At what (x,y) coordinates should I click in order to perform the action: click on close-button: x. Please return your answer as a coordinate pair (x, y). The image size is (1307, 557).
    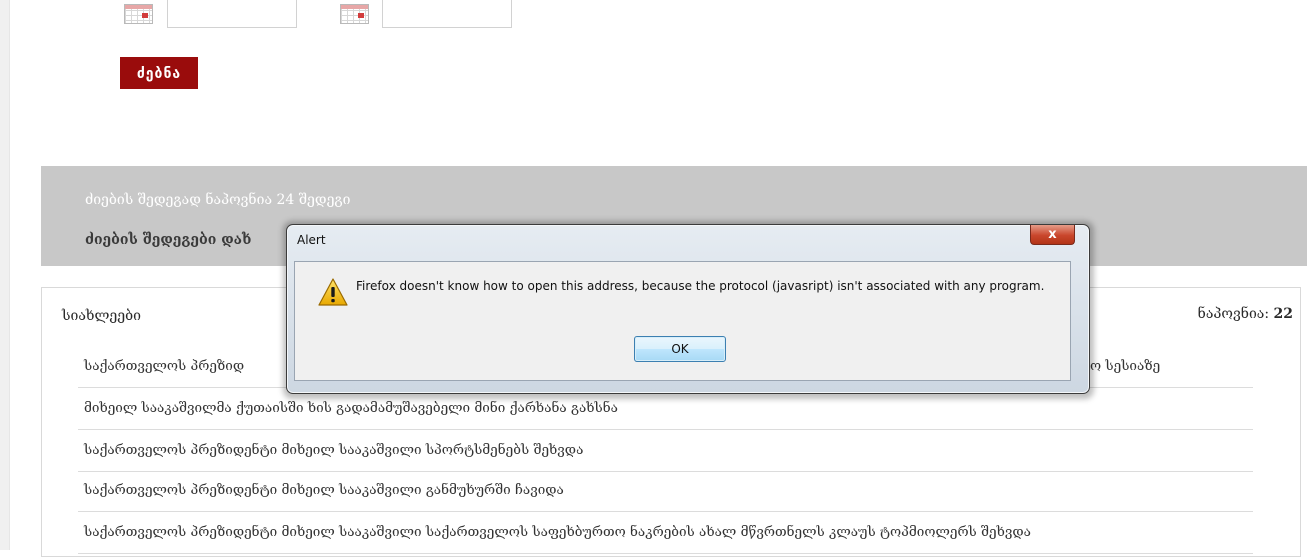
    Looking at the image, I should click on (1052, 235).